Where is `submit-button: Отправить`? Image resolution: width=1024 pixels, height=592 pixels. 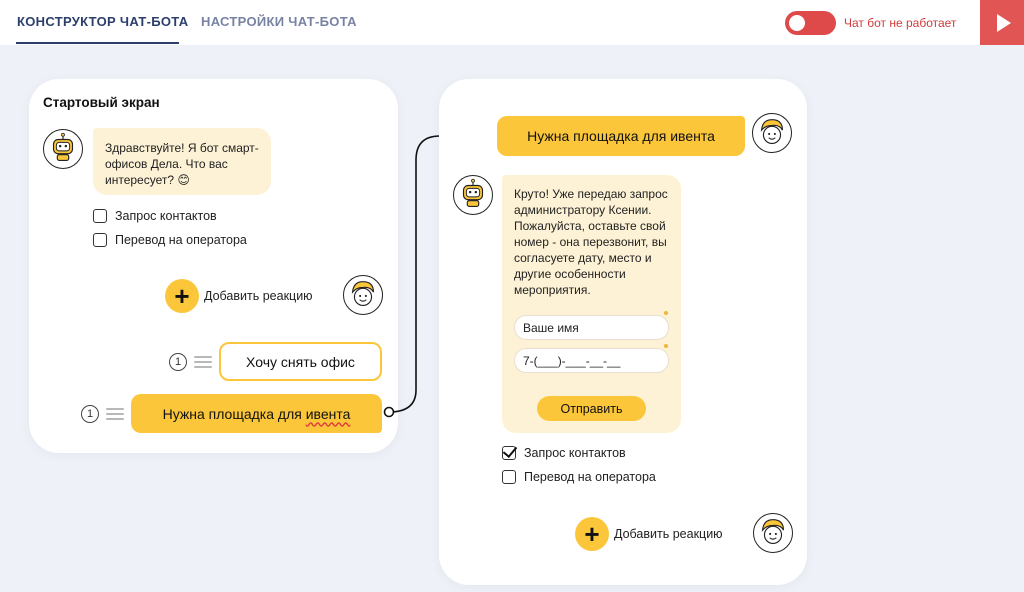
submit-button: Отправить is located at coordinates (591, 408).